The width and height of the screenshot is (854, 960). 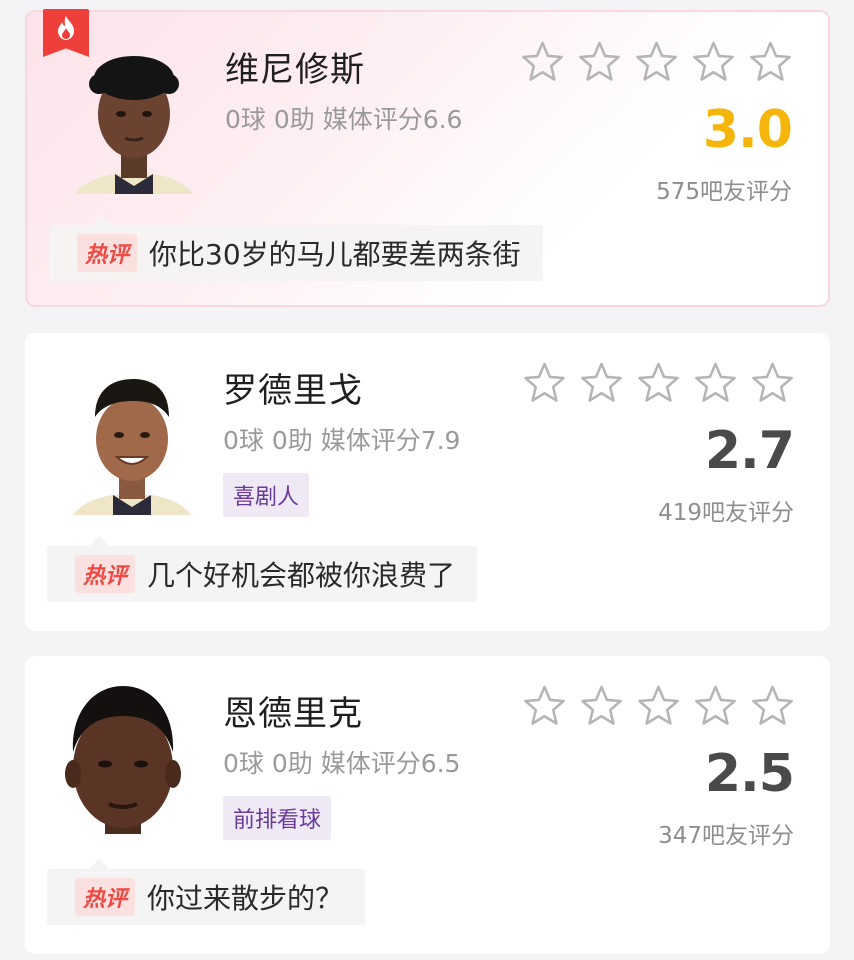 What do you see at coordinates (726, 513) in the screenshot?
I see `ratings-count: 419吧友评分` at bounding box center [726, 513].